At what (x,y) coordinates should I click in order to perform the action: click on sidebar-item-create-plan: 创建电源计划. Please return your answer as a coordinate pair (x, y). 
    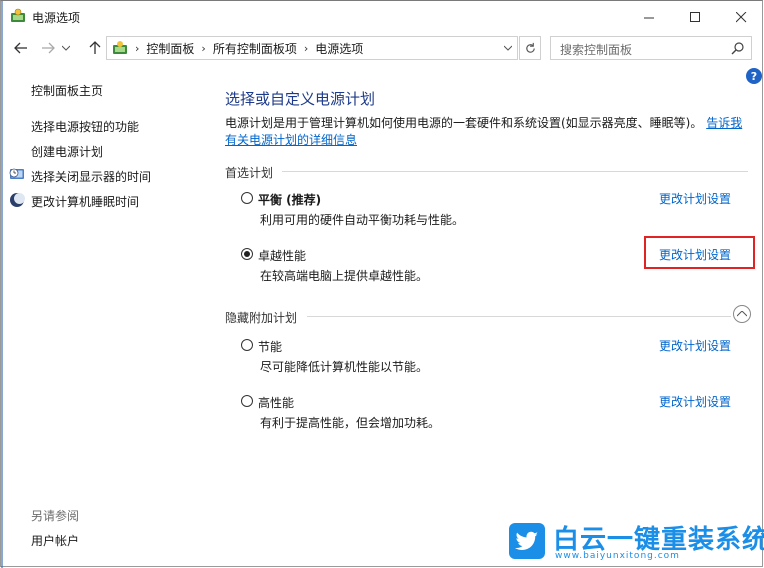
    Looking at the image, I should click on (67, 151).